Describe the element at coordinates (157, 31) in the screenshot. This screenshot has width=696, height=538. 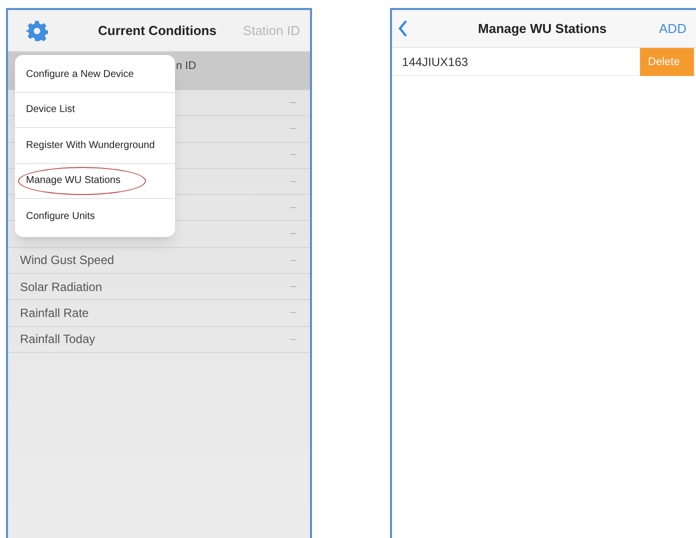
I see `screen-title: Current Conditions` at that location.